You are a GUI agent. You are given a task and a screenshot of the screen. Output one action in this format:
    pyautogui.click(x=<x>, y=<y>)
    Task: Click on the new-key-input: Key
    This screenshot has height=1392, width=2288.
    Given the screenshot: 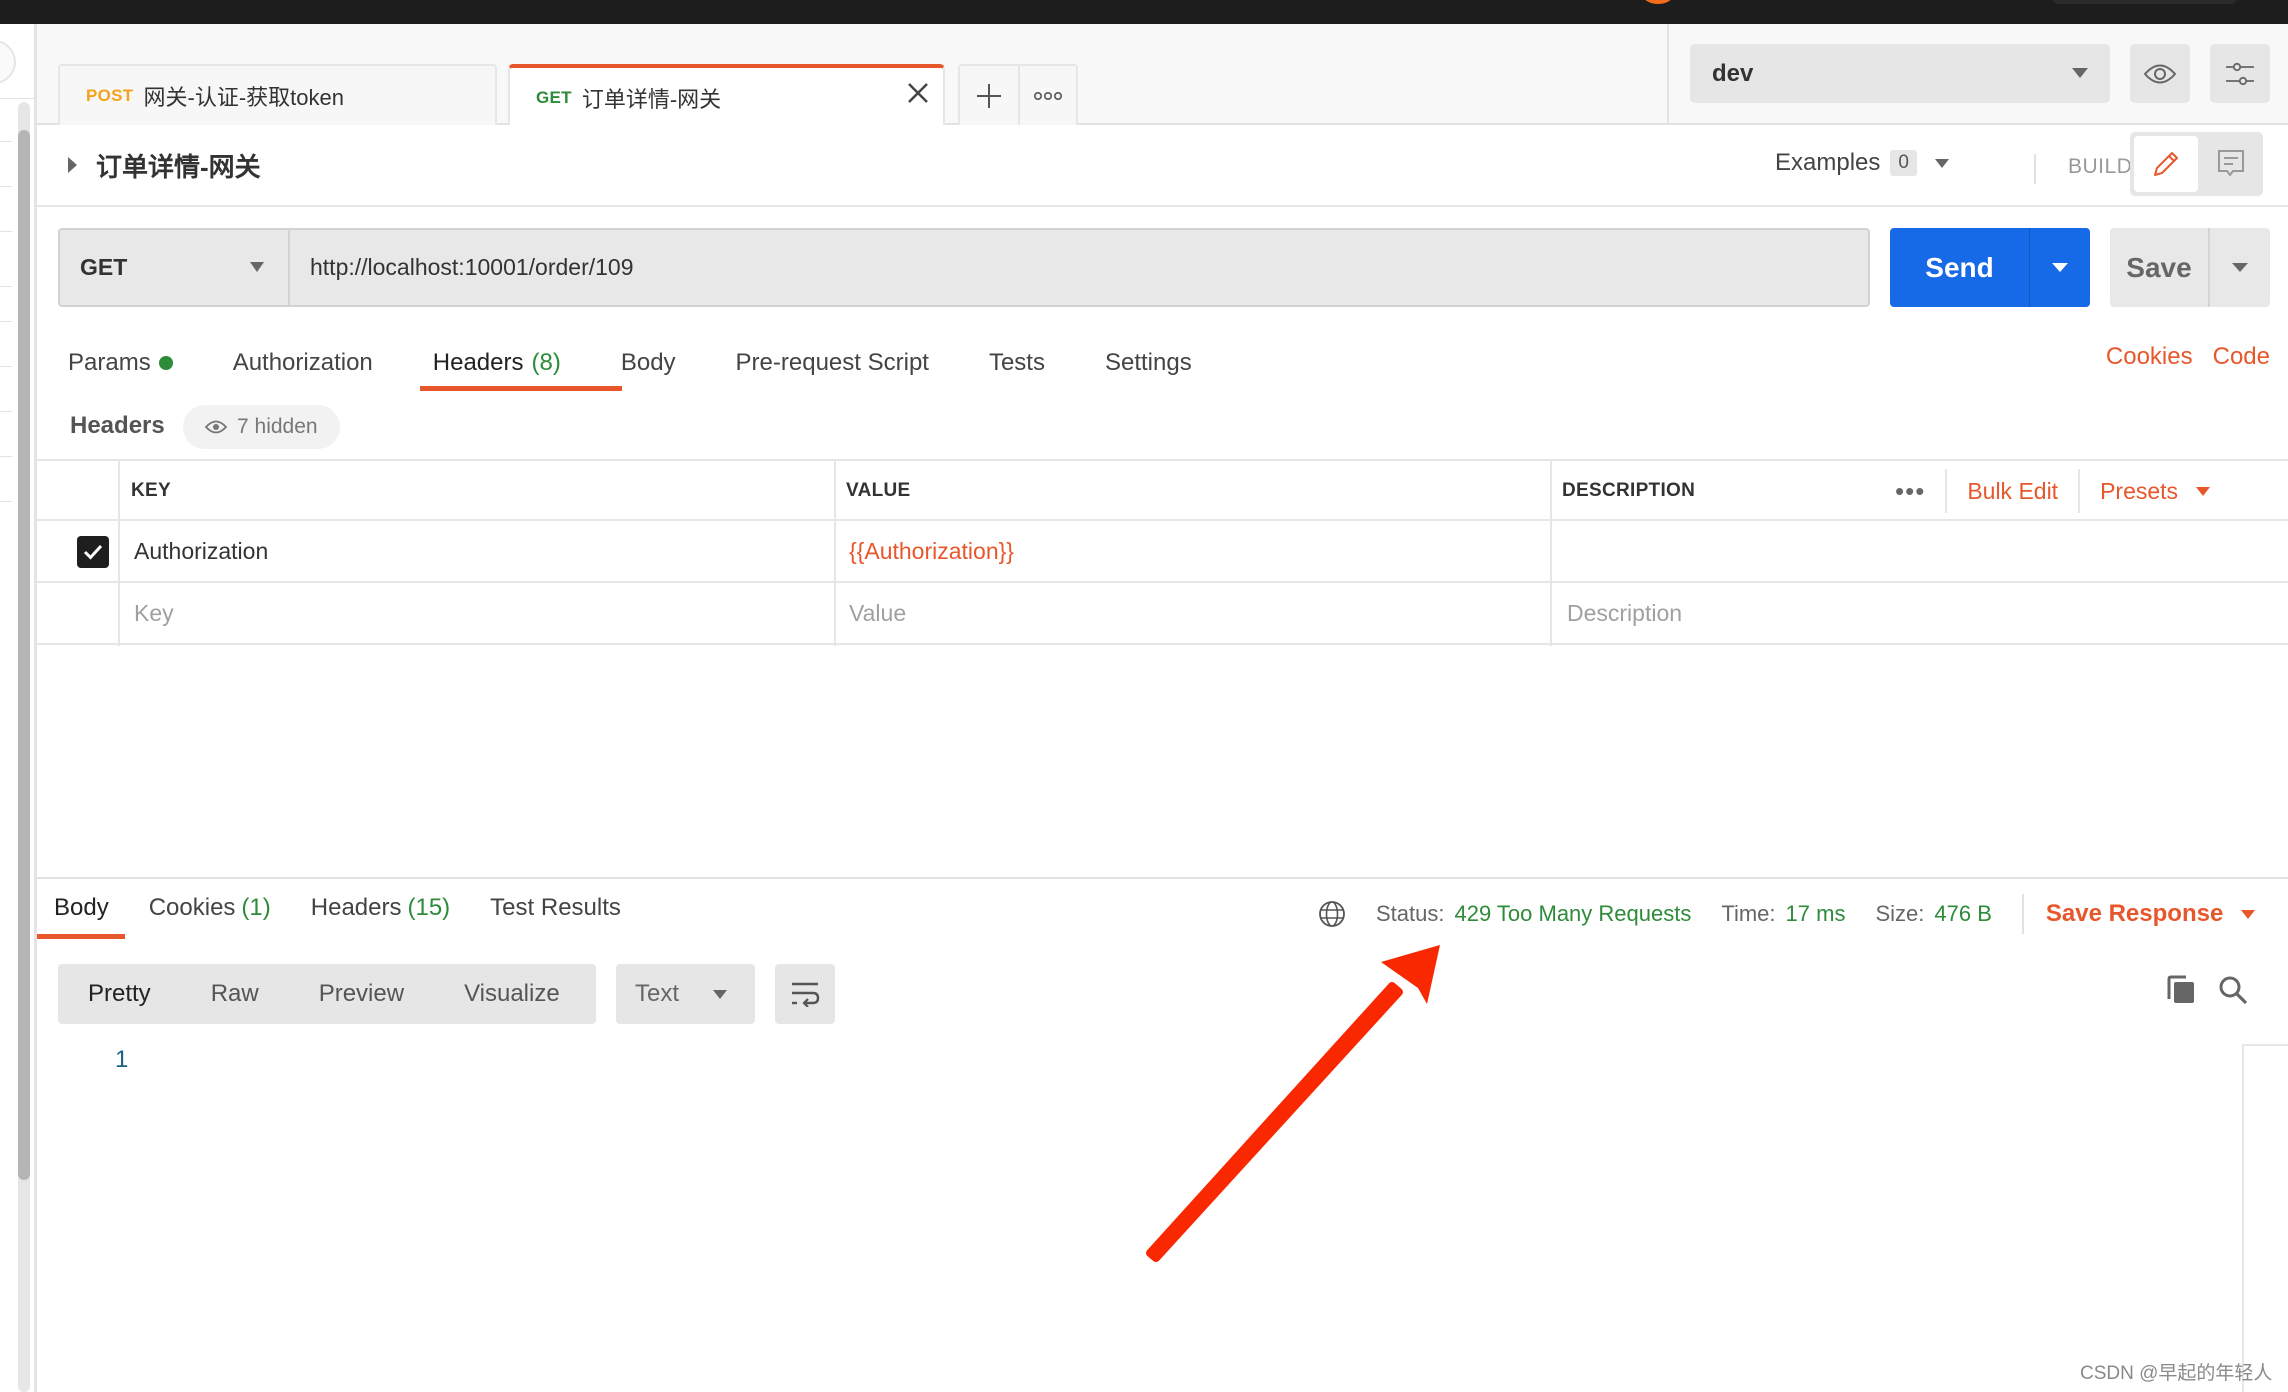 What is the action you would take?
    pyautogui.click(x=154, y=613)
    